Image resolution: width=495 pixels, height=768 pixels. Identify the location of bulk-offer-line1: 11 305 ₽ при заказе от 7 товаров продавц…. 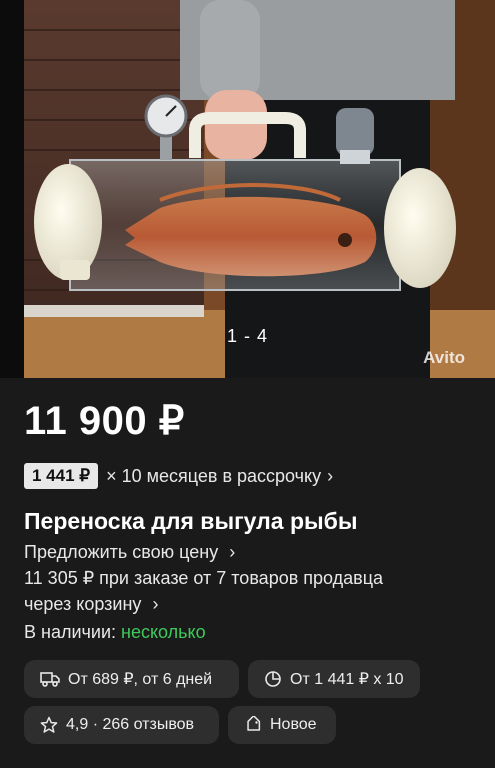
(203, 578).